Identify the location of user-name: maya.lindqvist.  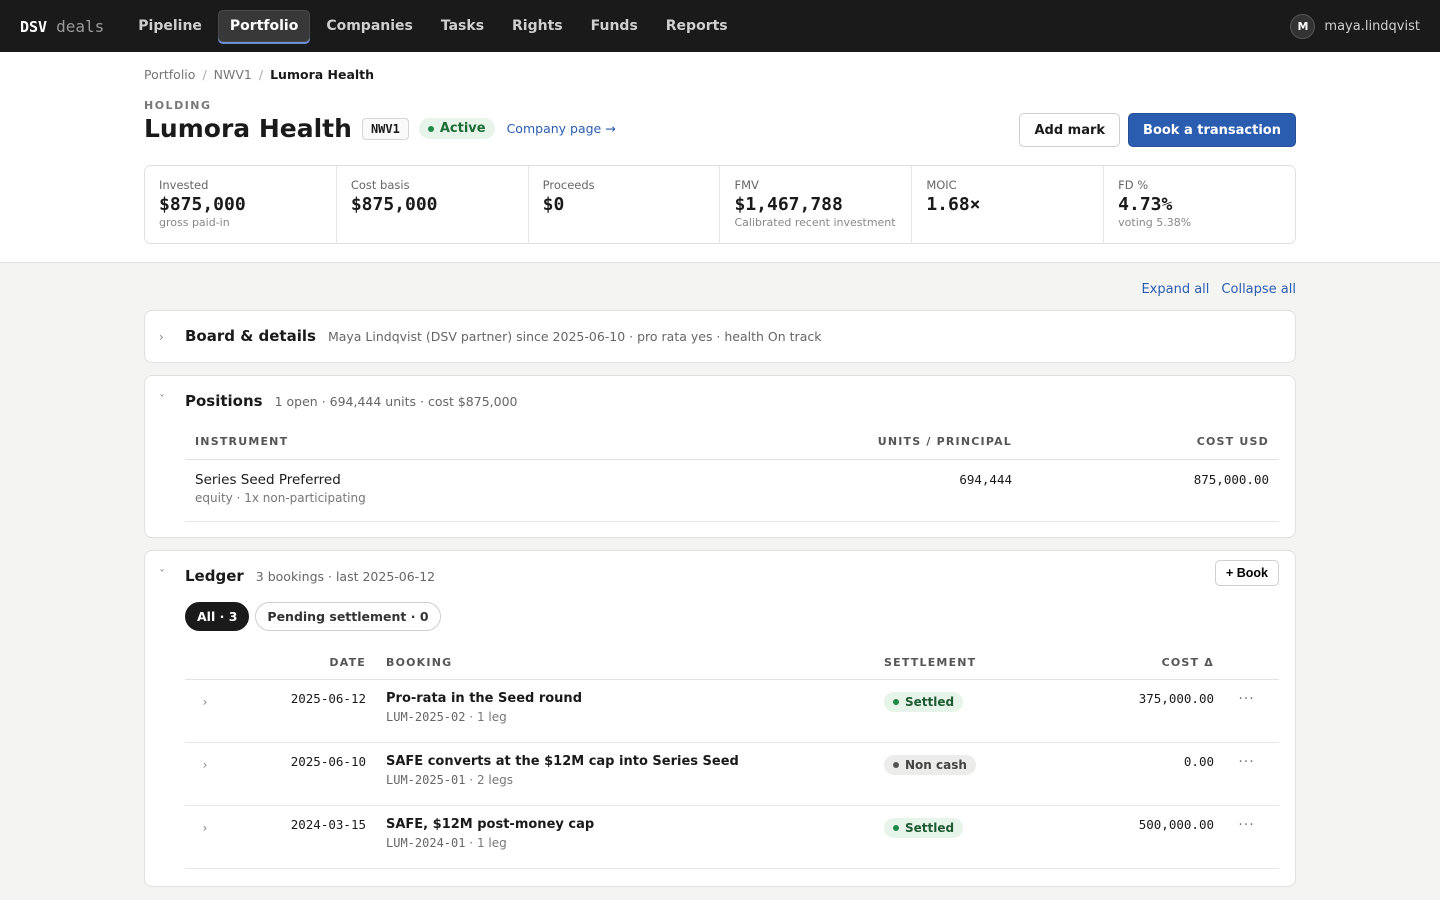
(1372, 26).